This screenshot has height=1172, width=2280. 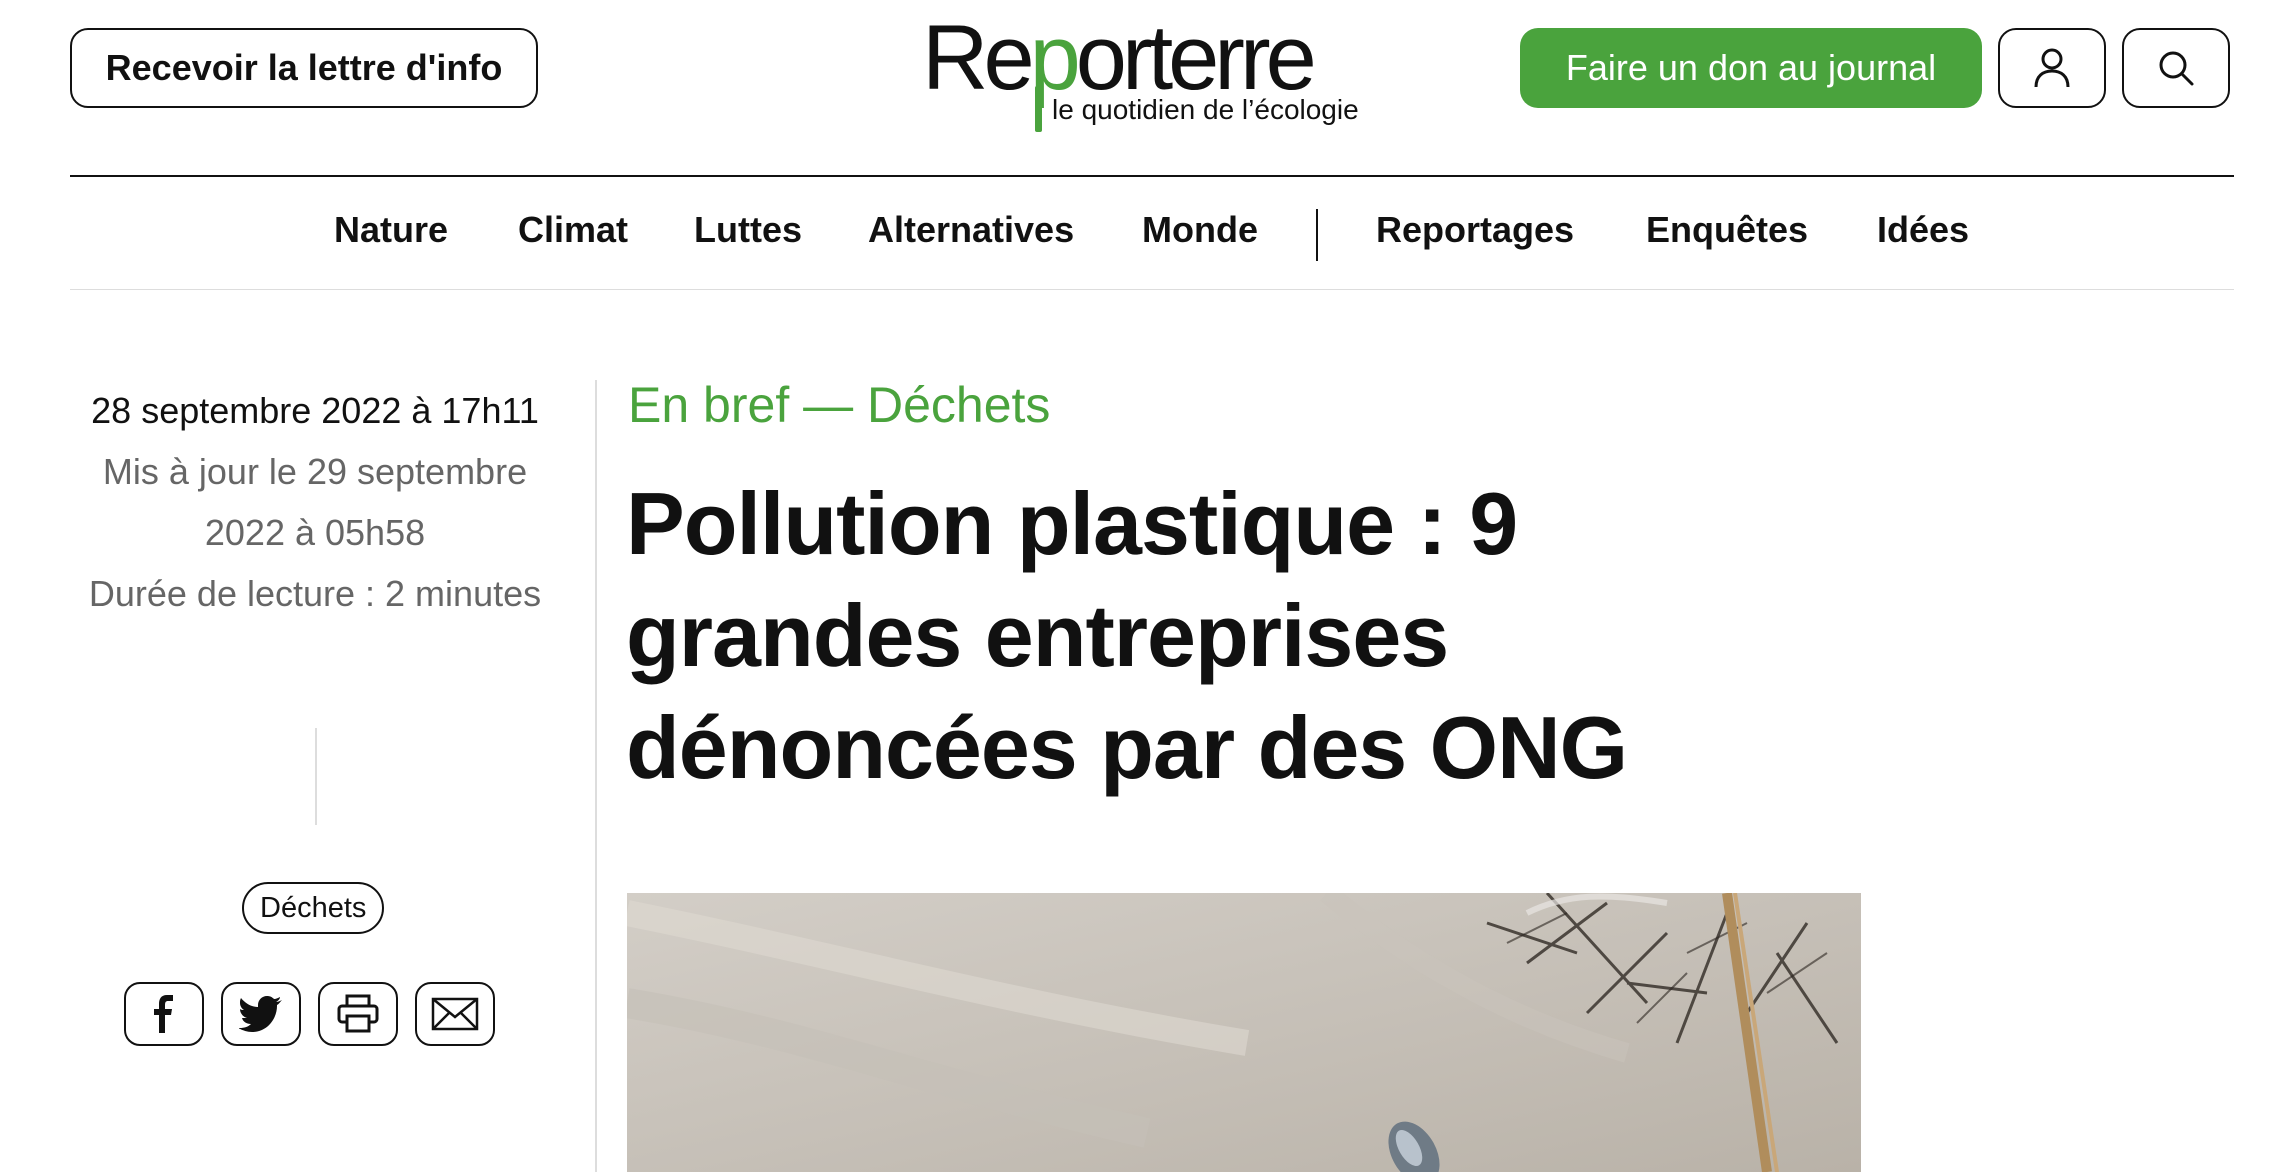 I want to click on facebook-icon, so click(x=163, y=1014).